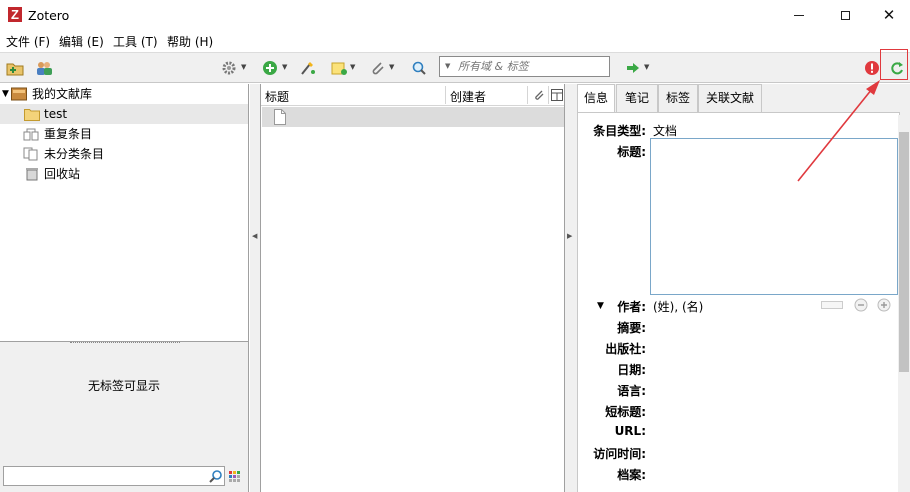 The image size is (910, 492). I want to click on collection-my-library: ▼ 我的文献库, so click(124, 94).